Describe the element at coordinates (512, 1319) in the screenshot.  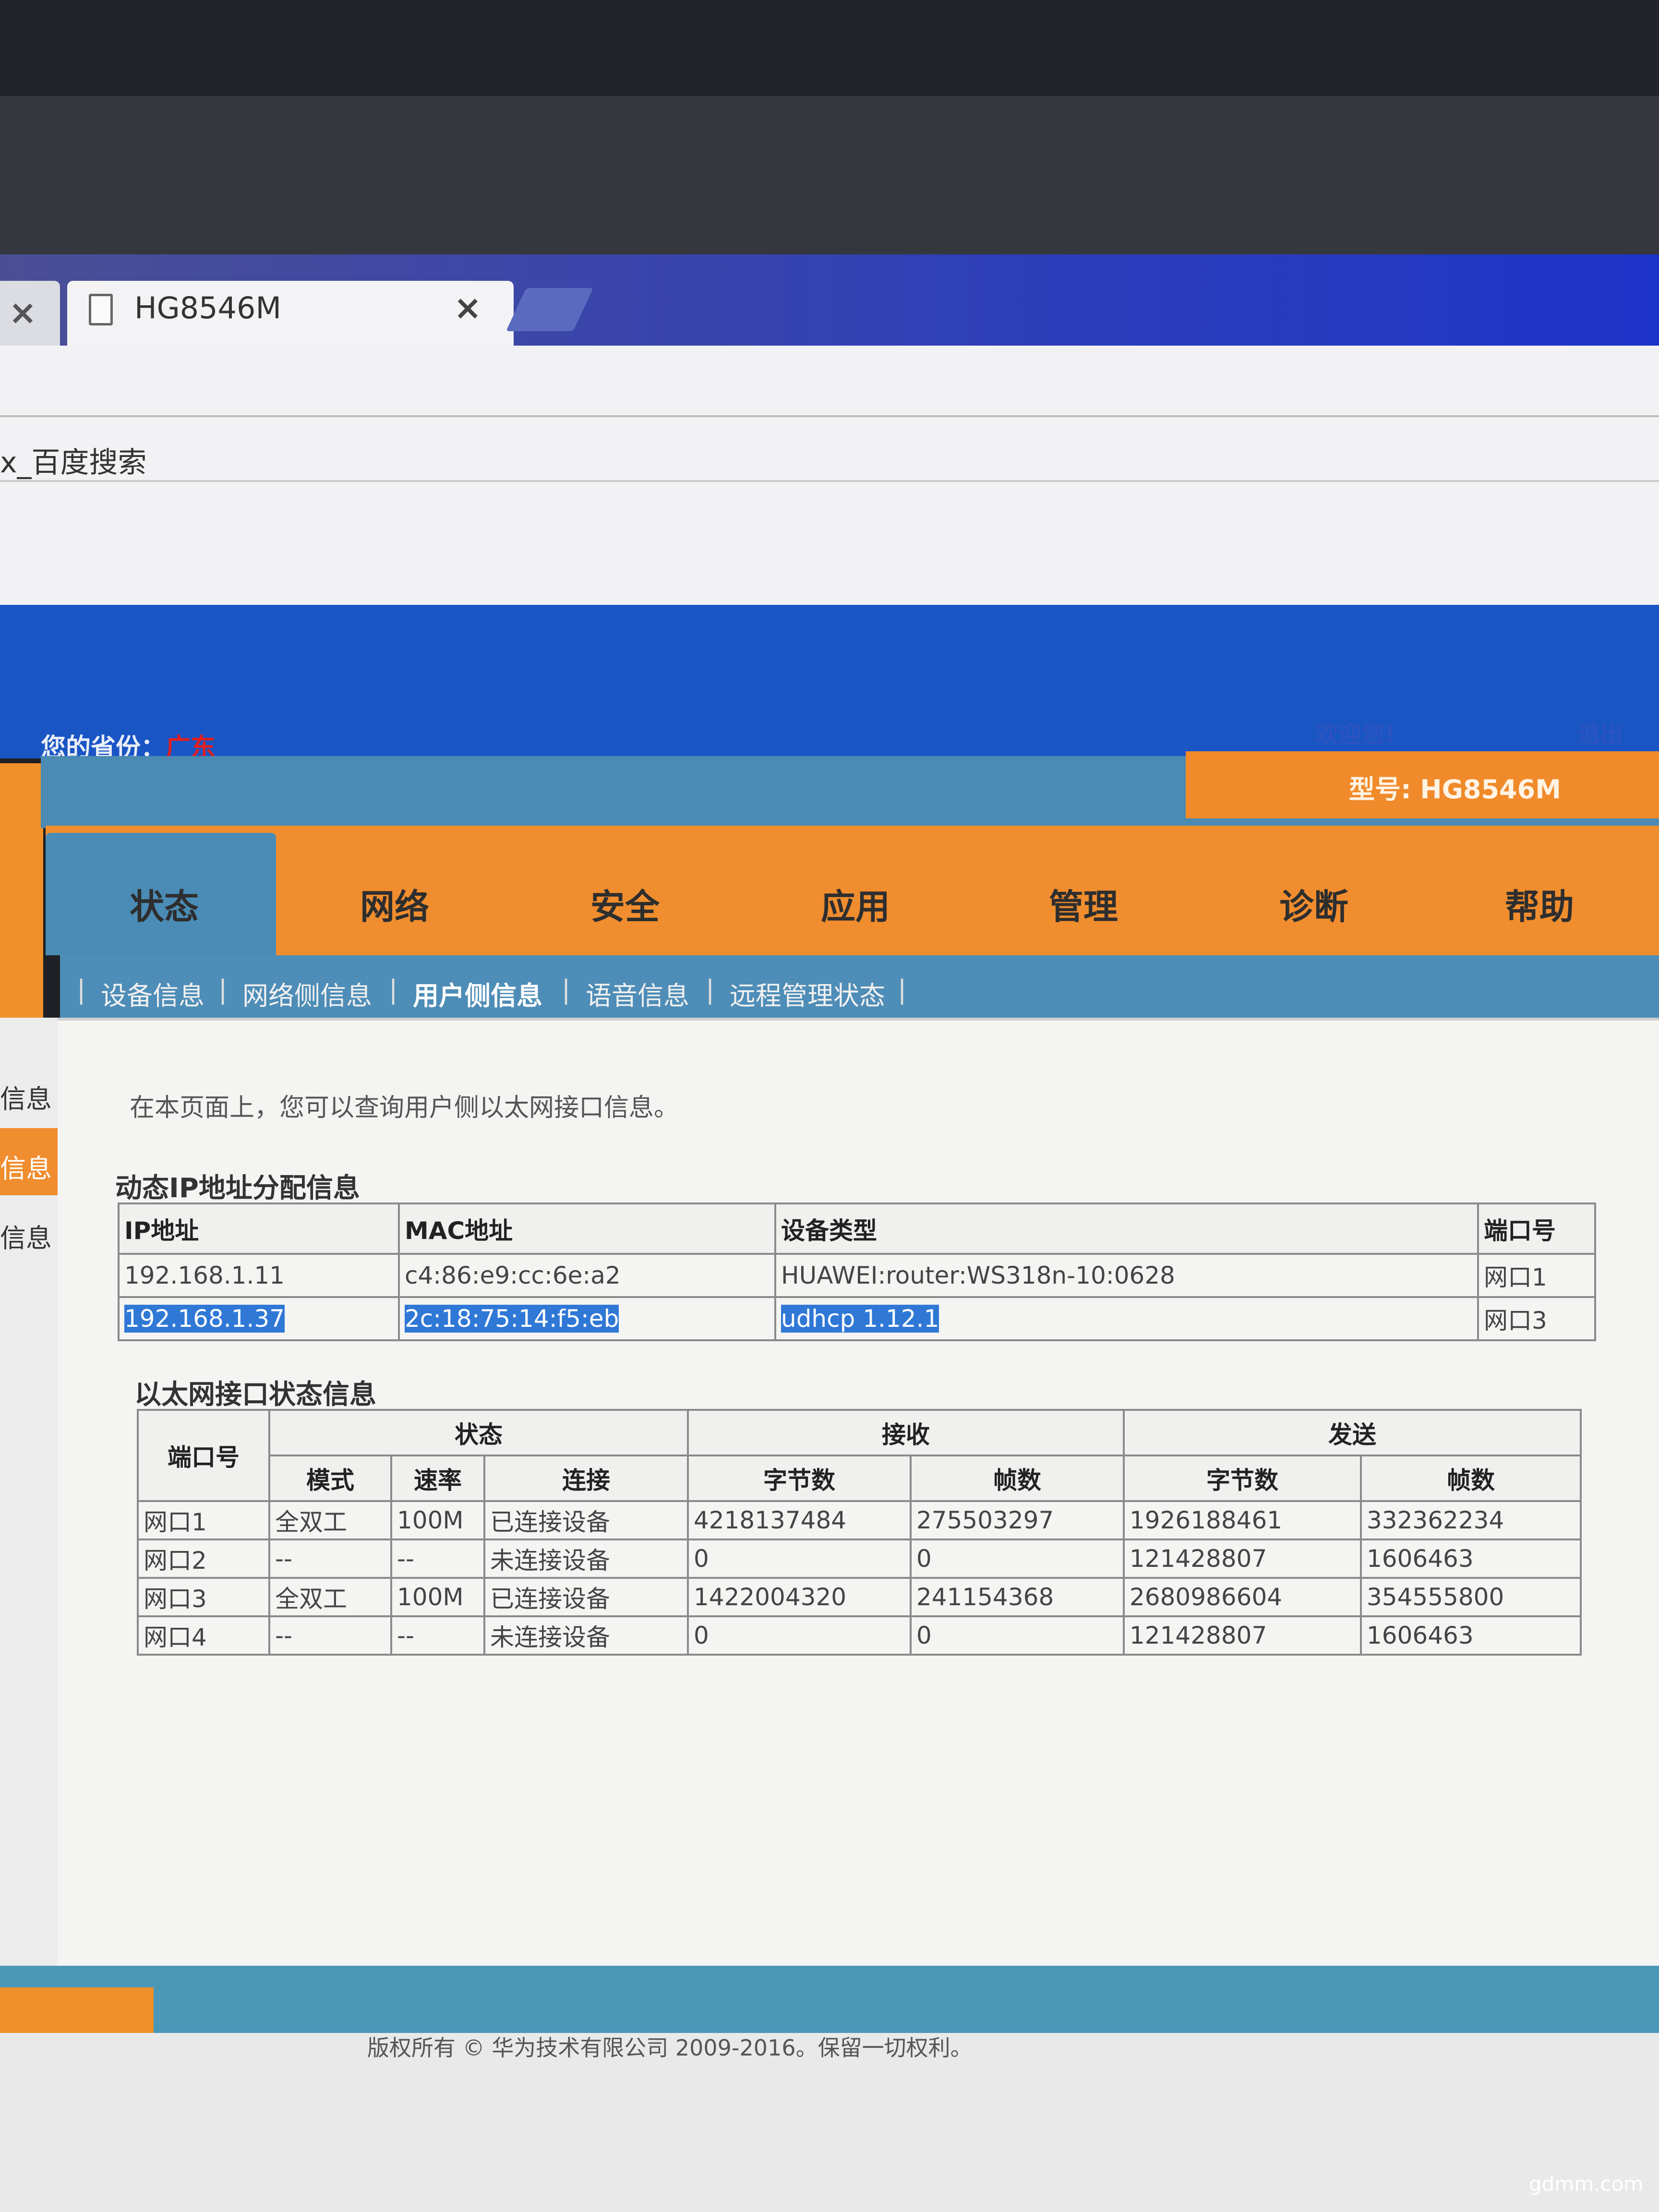
I see `selected-text: 2c:18:75:14:f5:eb` at that location.